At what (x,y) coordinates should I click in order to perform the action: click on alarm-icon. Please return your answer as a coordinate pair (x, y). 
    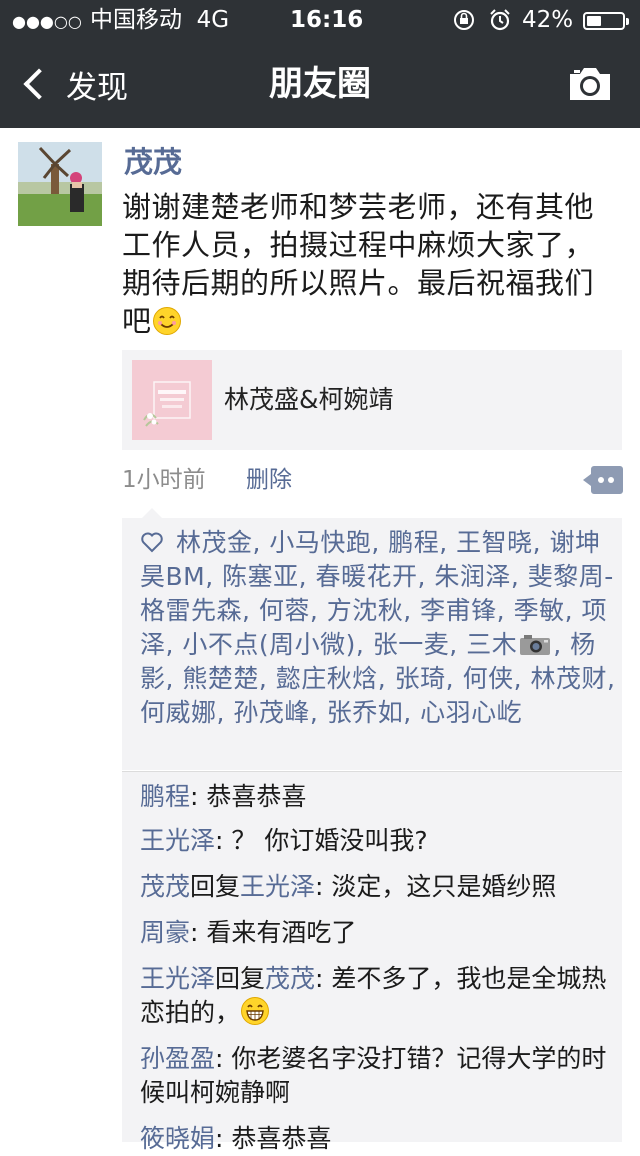
    Looking at the image, I should click on (500, 23).